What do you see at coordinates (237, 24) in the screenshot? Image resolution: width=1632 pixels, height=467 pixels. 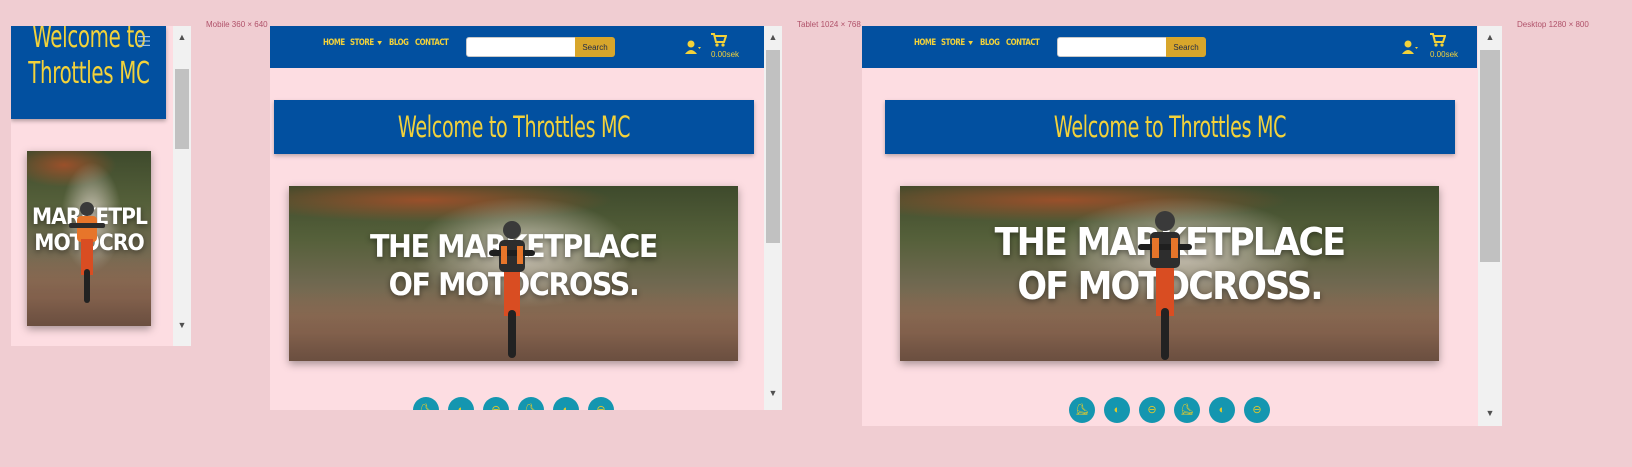 I see `mobile-frame-label: Mobile 360 × 640` at bounding box center [237, 24].